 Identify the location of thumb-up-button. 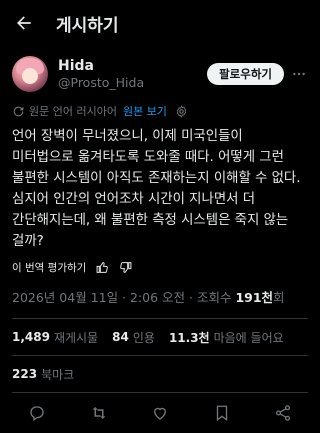
(102, 267).